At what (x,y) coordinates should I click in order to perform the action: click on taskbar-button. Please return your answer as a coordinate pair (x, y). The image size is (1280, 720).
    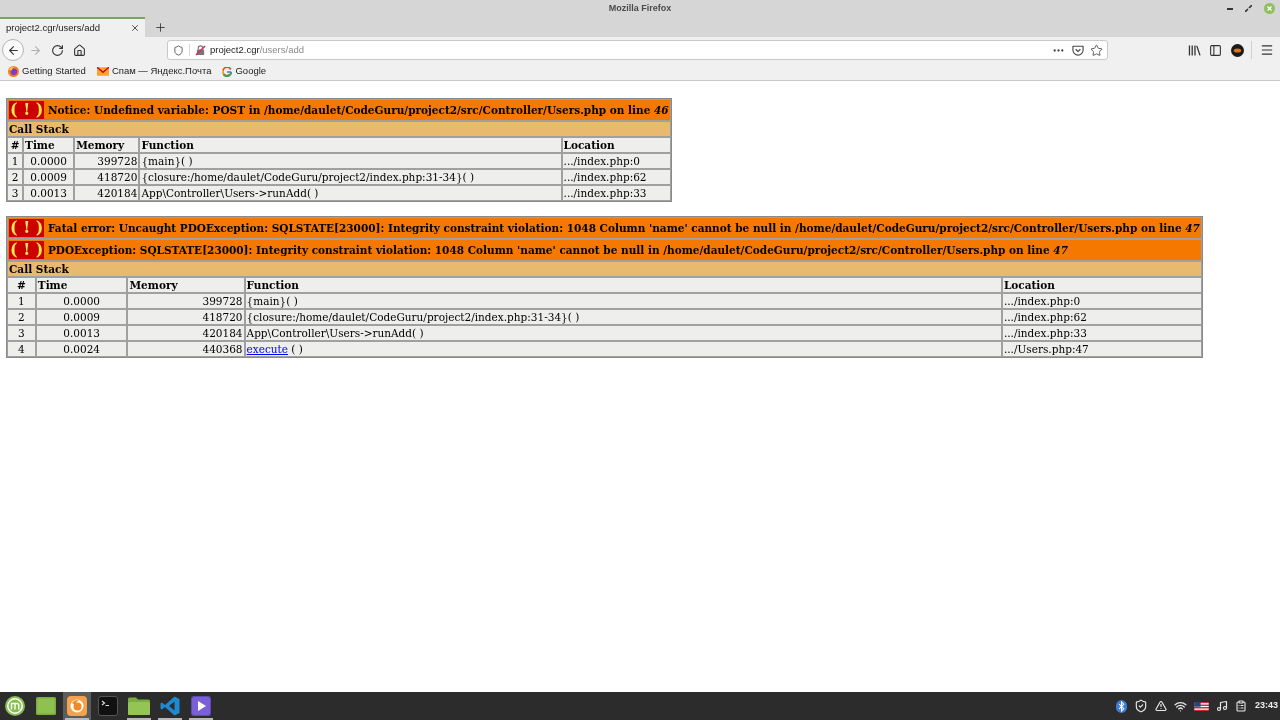
    Looking at the image, I should click on (77, 706).